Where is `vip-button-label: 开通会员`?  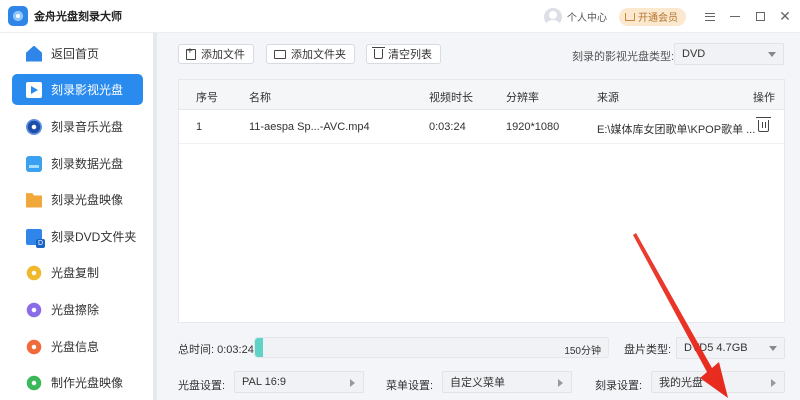
vip-button-label: 开通会员 is located at coordinates (658, 18).